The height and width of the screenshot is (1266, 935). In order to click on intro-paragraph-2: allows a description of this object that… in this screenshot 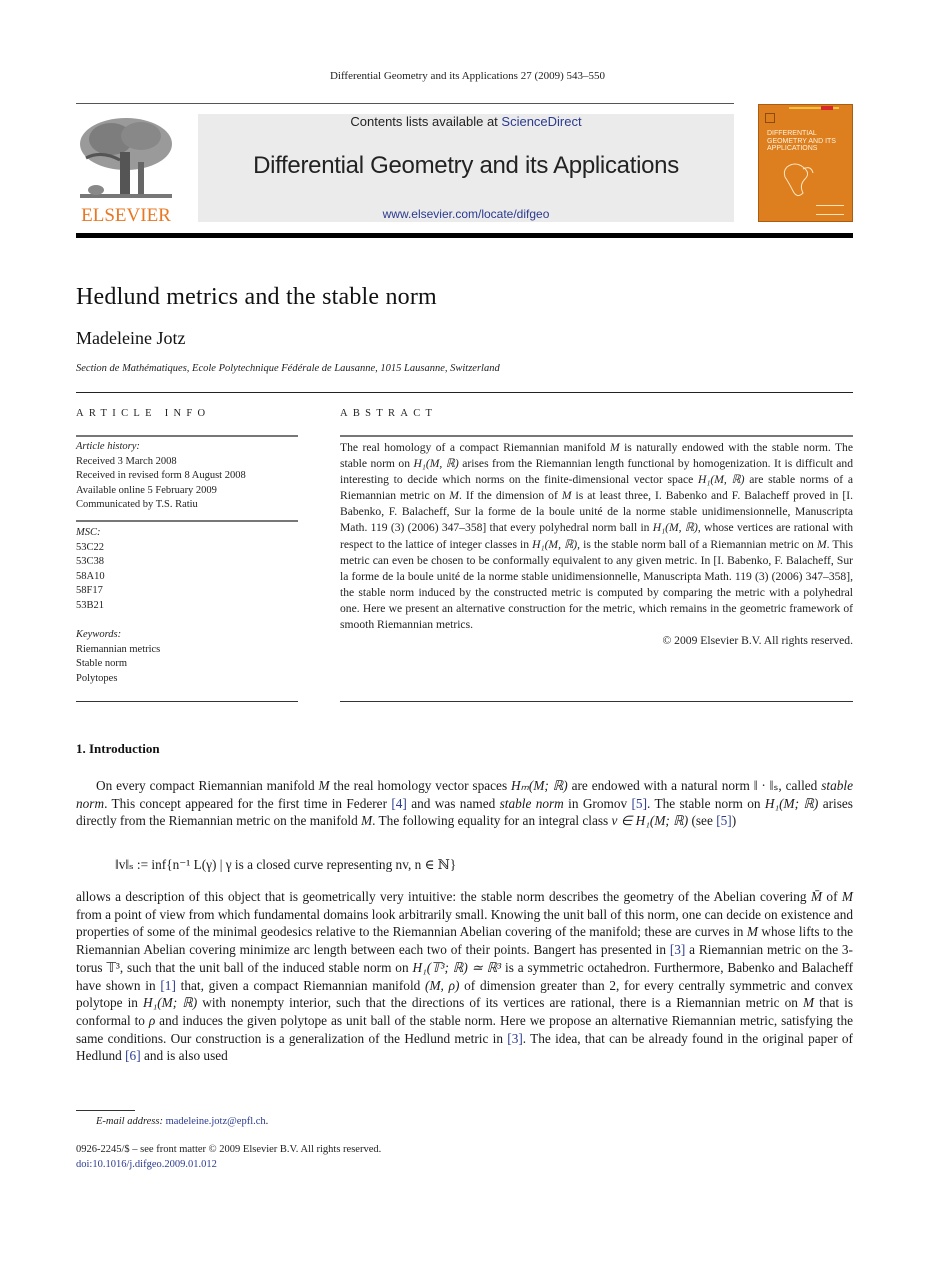, I will do `click(465, 976)`.